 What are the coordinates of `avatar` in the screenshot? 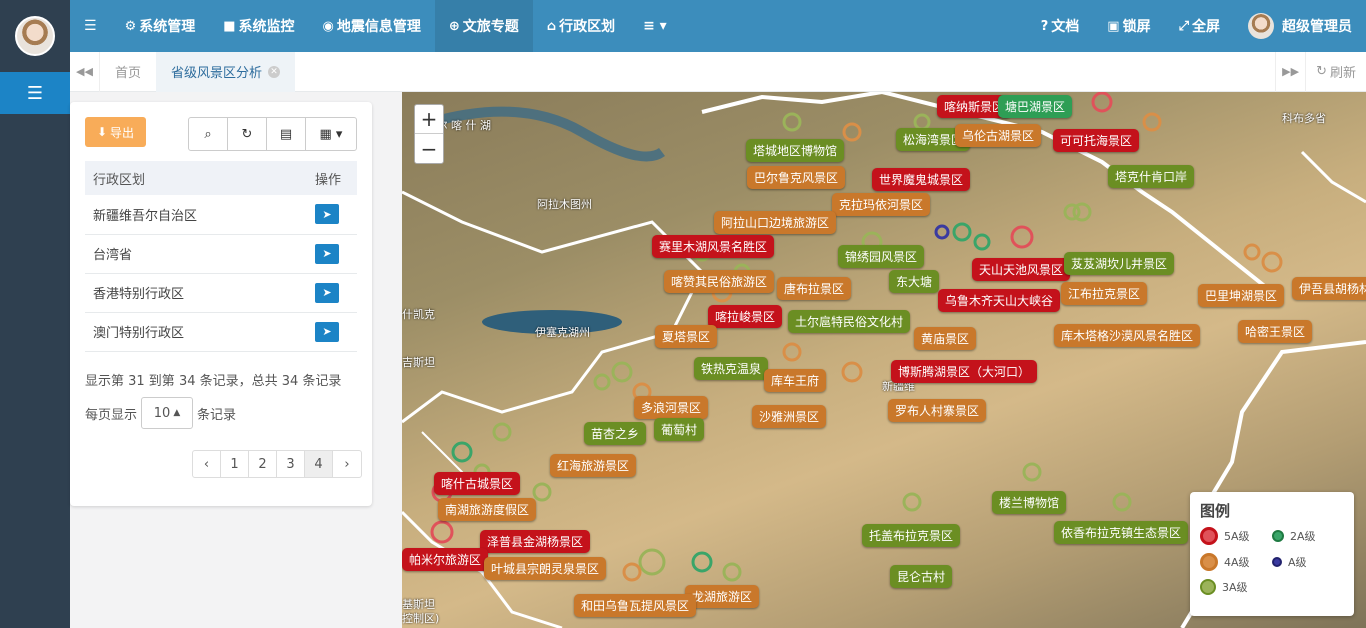 It's located at (35, 36).